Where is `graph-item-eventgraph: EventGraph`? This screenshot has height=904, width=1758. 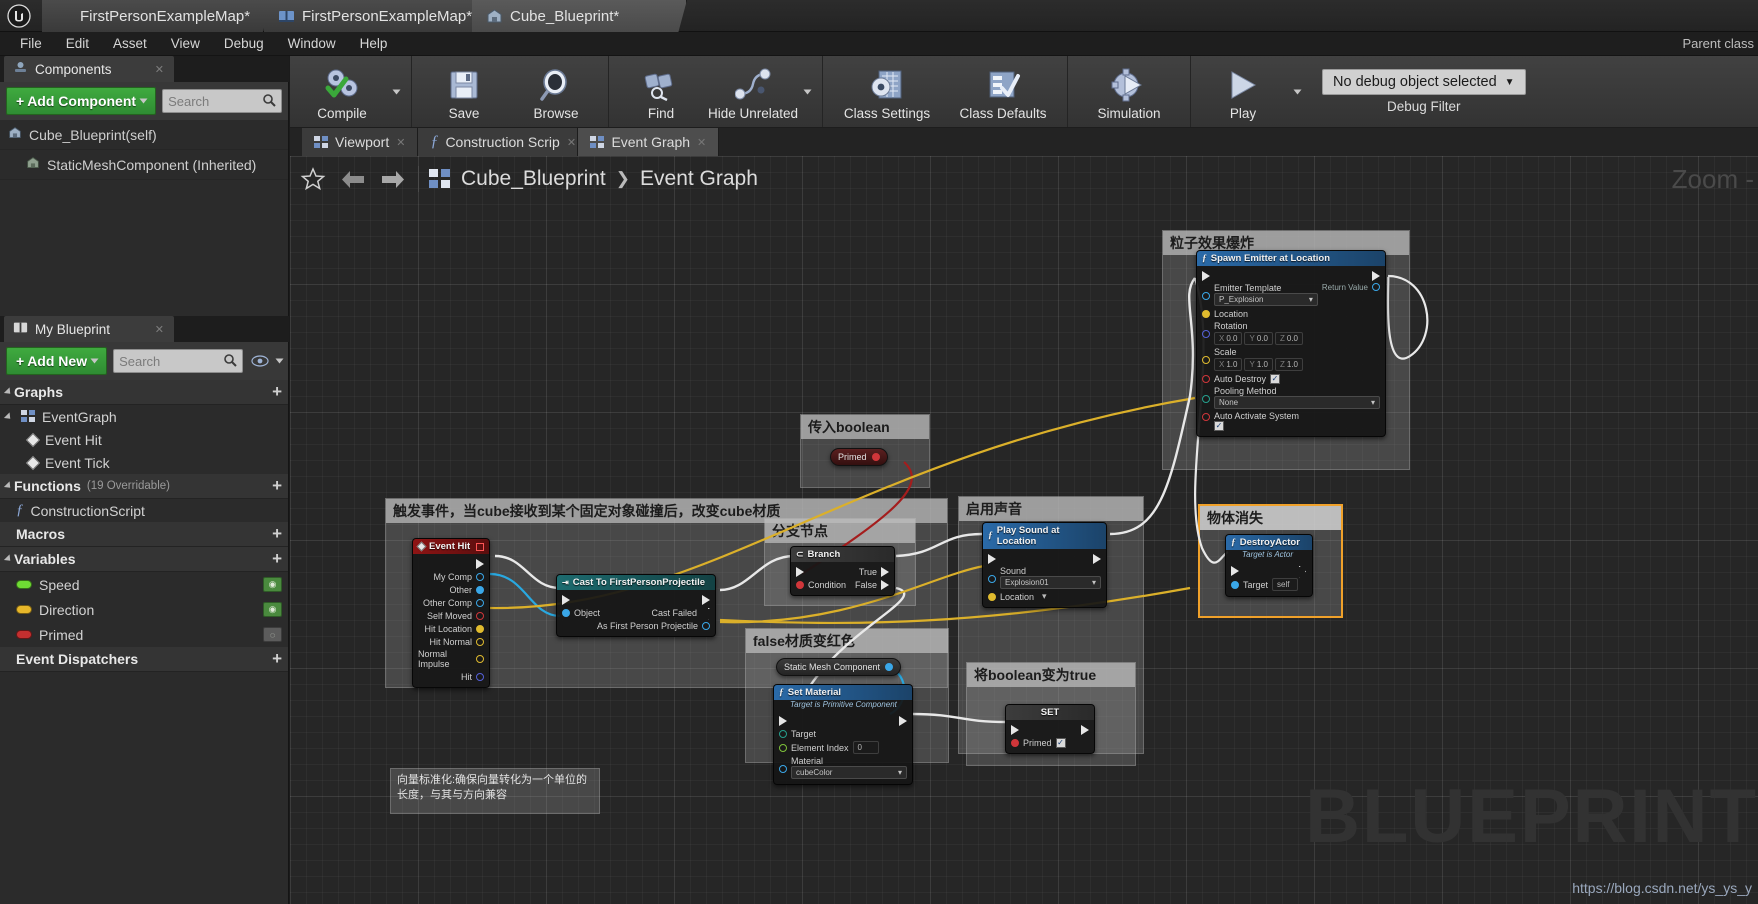
graph-item-eventgraph: EventGraph is located at coordinates (144, 416).